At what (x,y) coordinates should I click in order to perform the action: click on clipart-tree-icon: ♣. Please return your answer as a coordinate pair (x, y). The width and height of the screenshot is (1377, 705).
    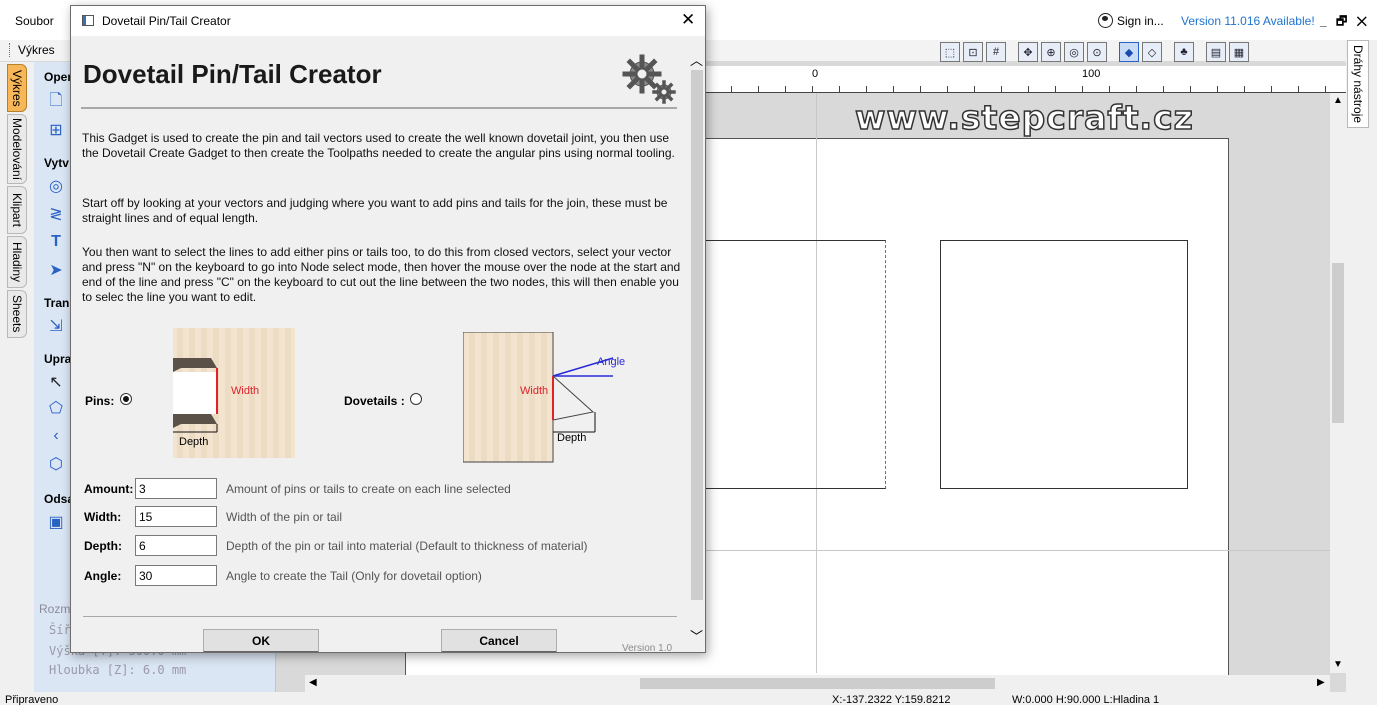
    Looking at the image, I should click on (1184, 52).